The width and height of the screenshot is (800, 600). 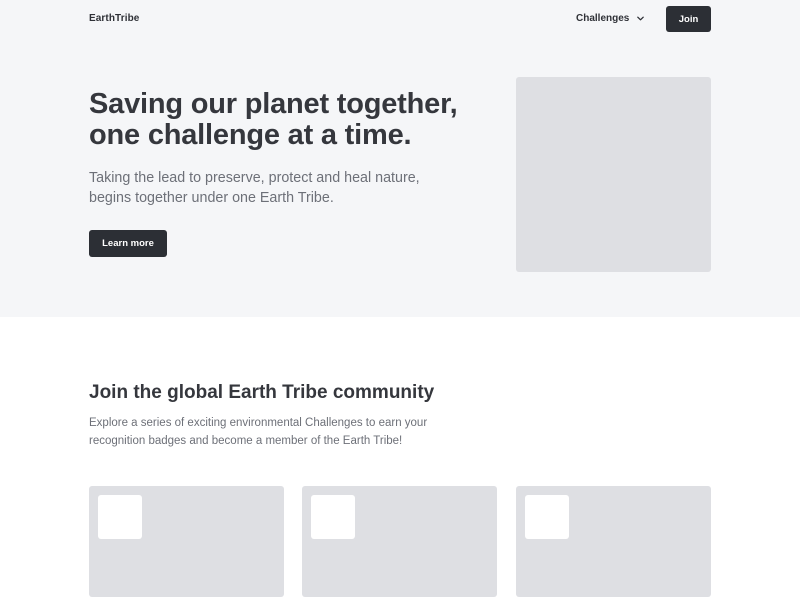 What do you see at coordinates (114, 18) in the screenshot?
I see `logo: EarthTribe` at bounding box center [114, 18].